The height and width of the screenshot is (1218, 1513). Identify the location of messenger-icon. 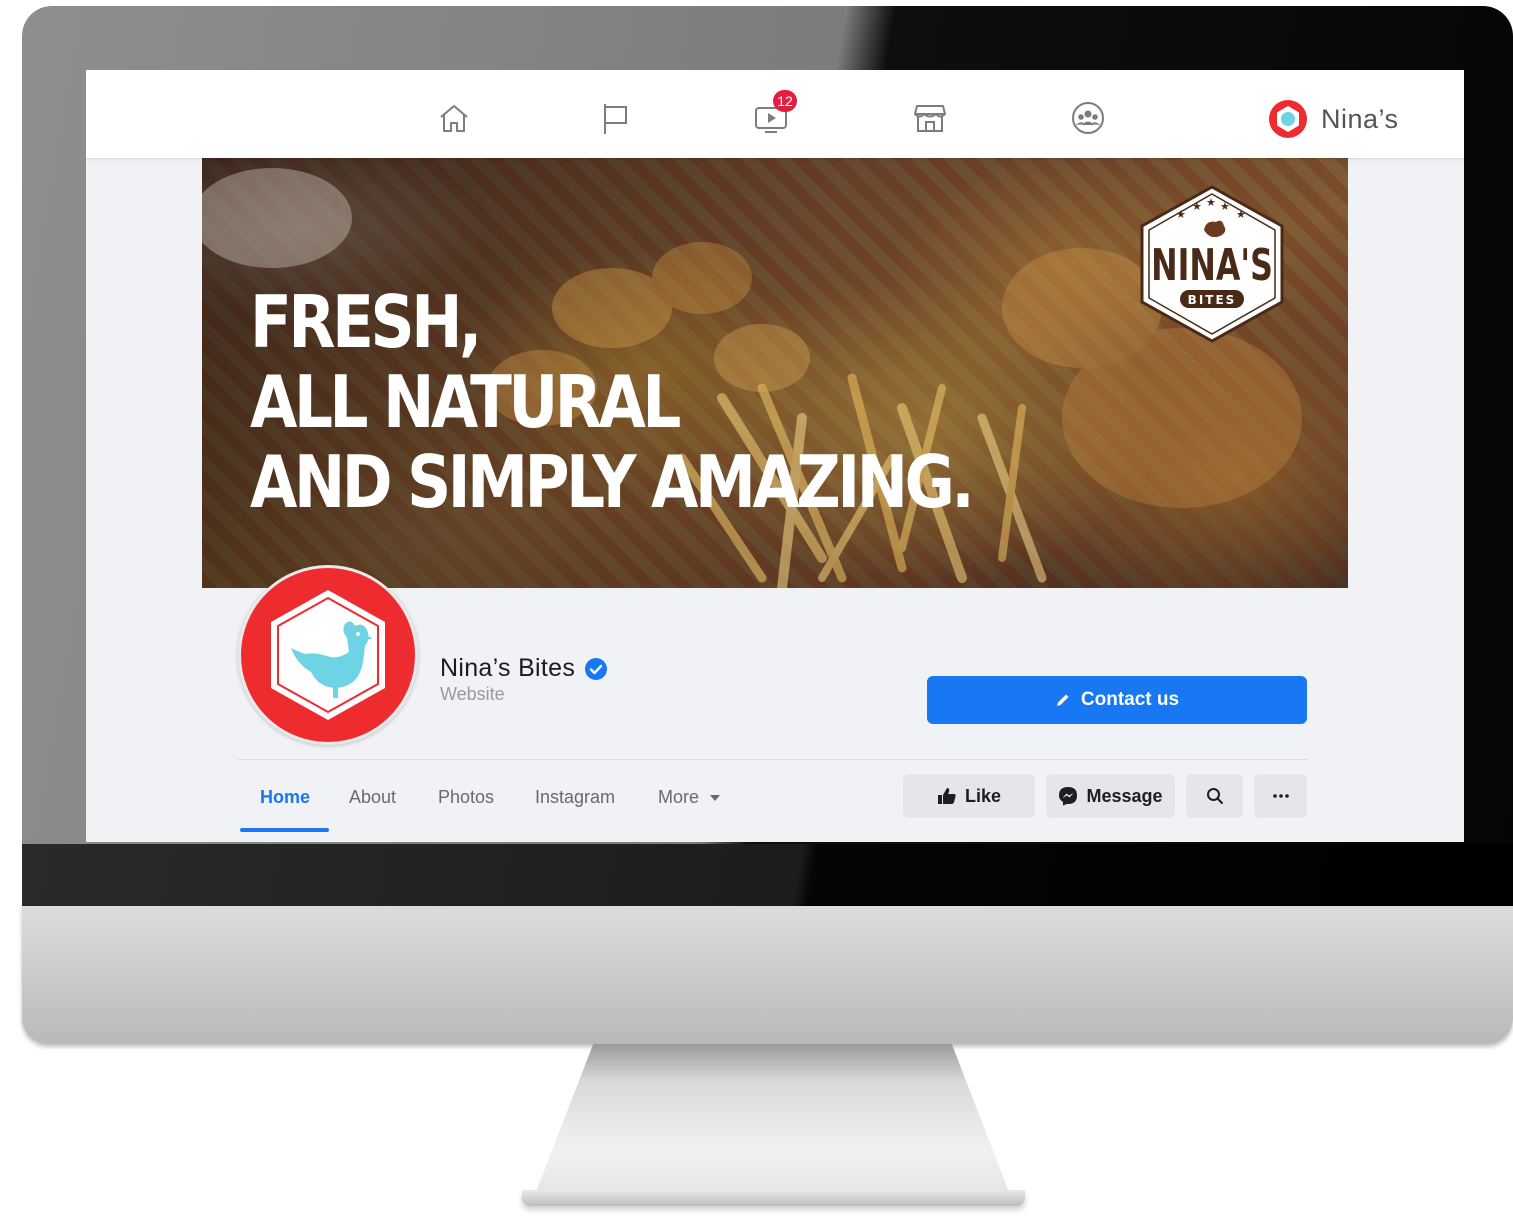
(1068, 796).